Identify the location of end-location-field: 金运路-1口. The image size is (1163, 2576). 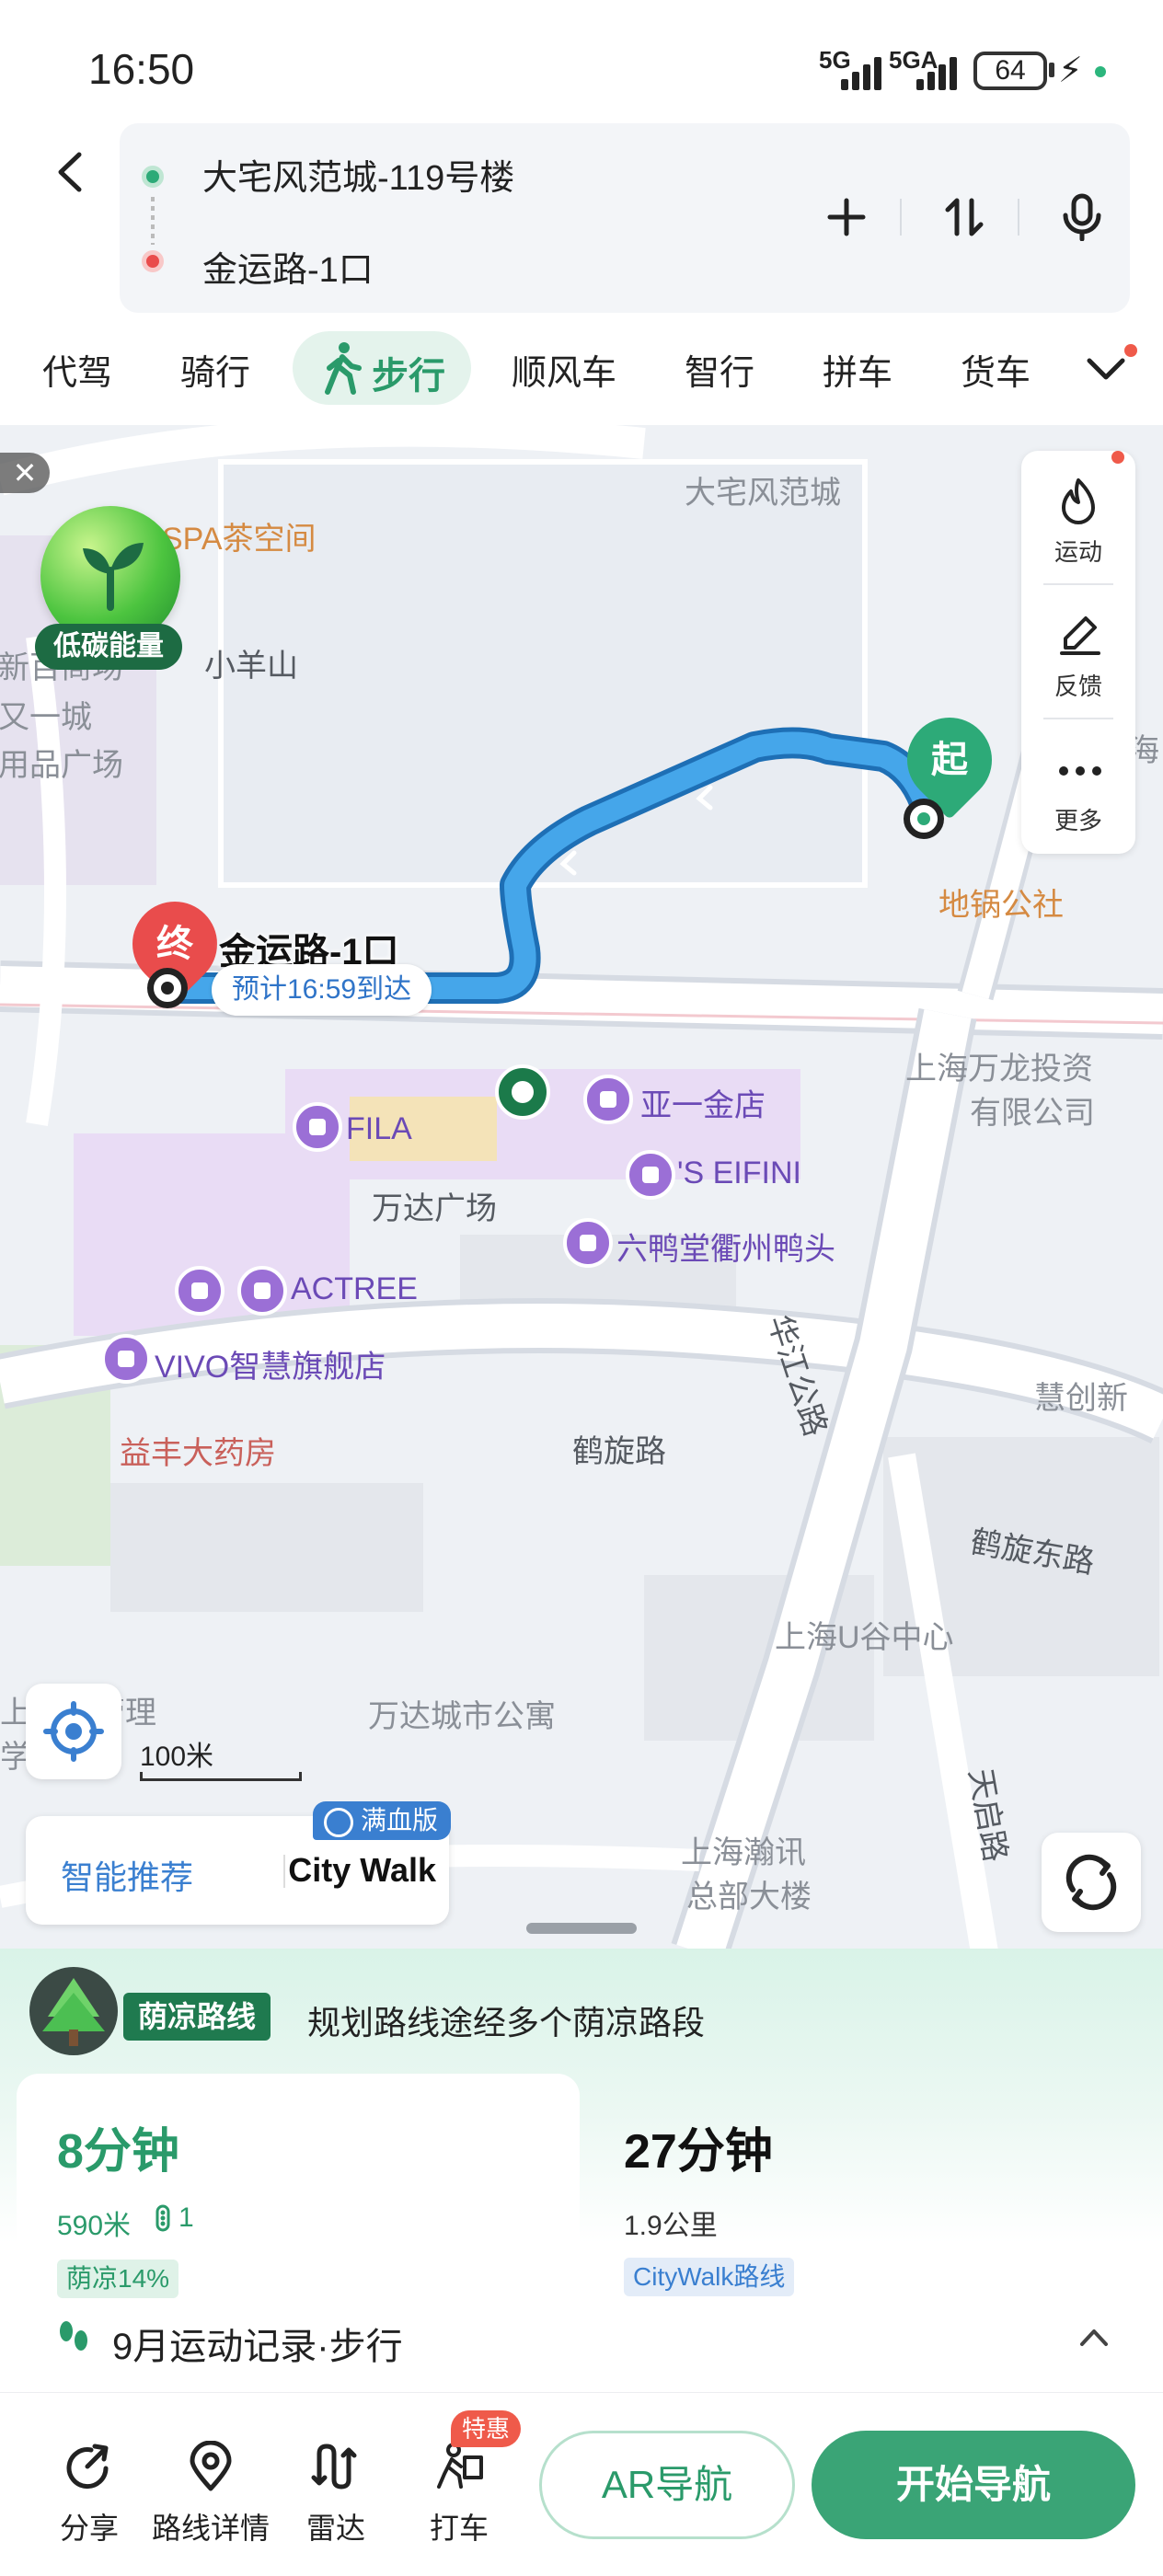
(288, 266).